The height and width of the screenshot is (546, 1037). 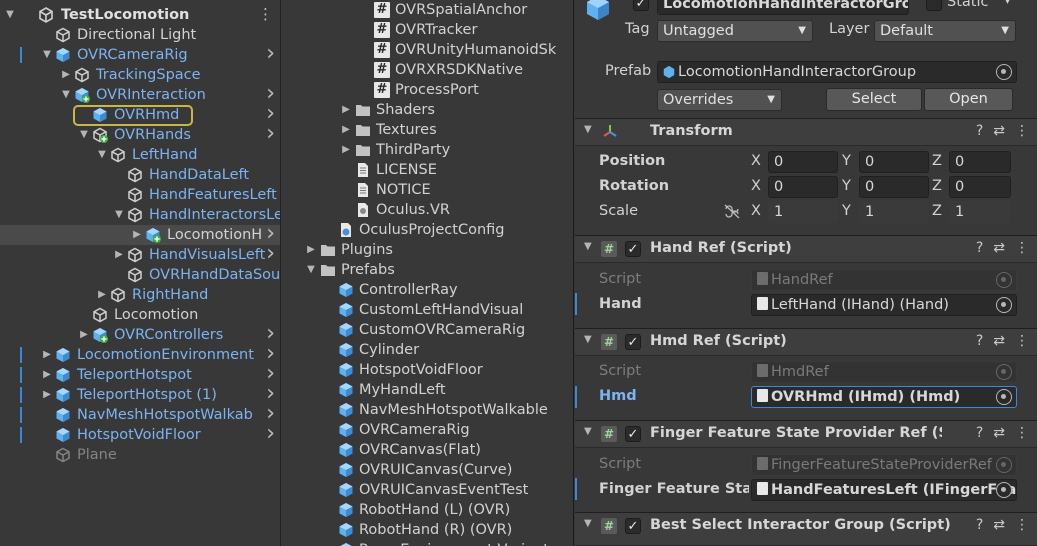 What do you see at coordinates (874, 99) in the screenshot?
I see `select-button: Select` at bounding box center [874, 99].